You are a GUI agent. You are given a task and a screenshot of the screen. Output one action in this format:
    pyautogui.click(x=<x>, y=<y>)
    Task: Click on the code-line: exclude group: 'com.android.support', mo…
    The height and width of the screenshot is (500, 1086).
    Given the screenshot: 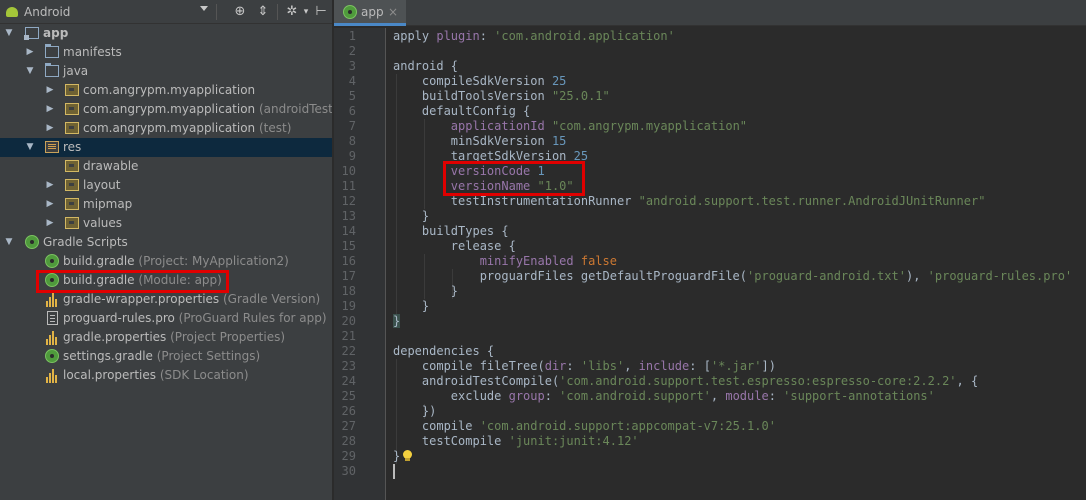 What is the action you would take?
    pyautogui.click(x=664, y=396)
    